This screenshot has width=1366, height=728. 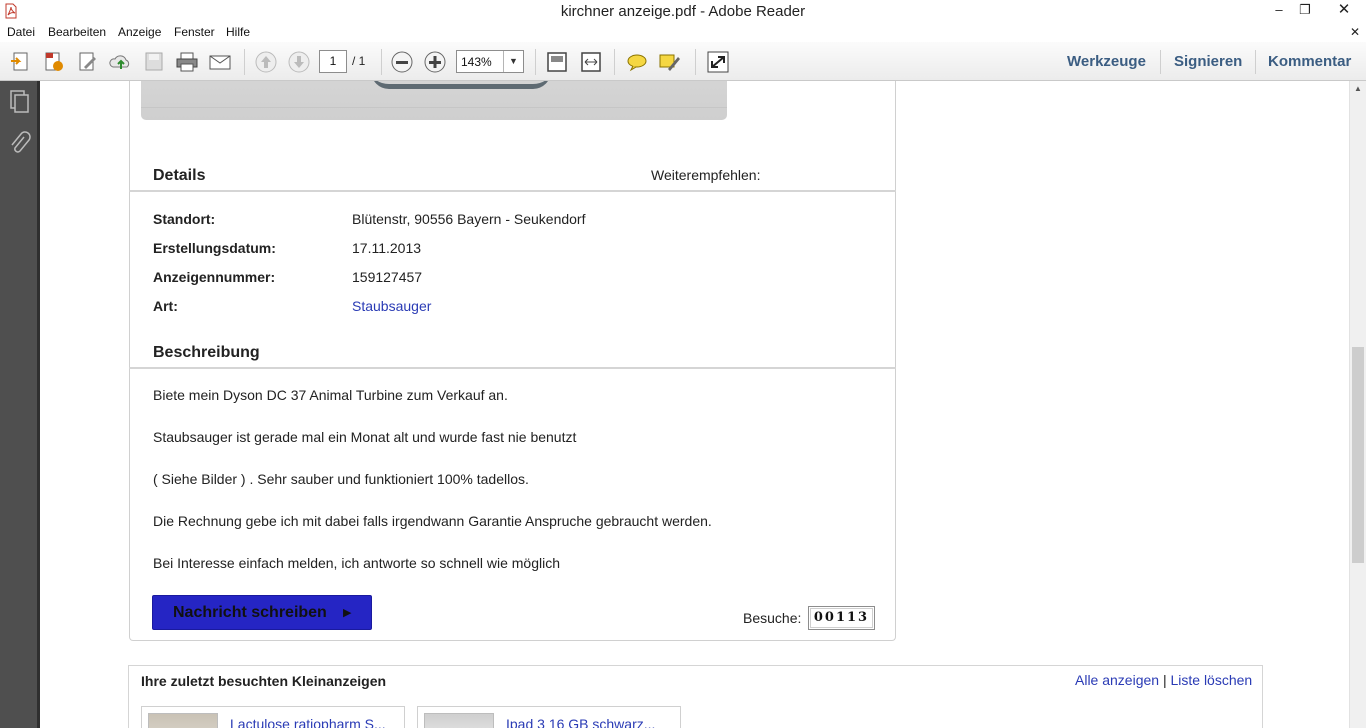 I want to click on window-title: kirchner anzeige.pdf - Adobe Reader, so click(x=683, y=11).